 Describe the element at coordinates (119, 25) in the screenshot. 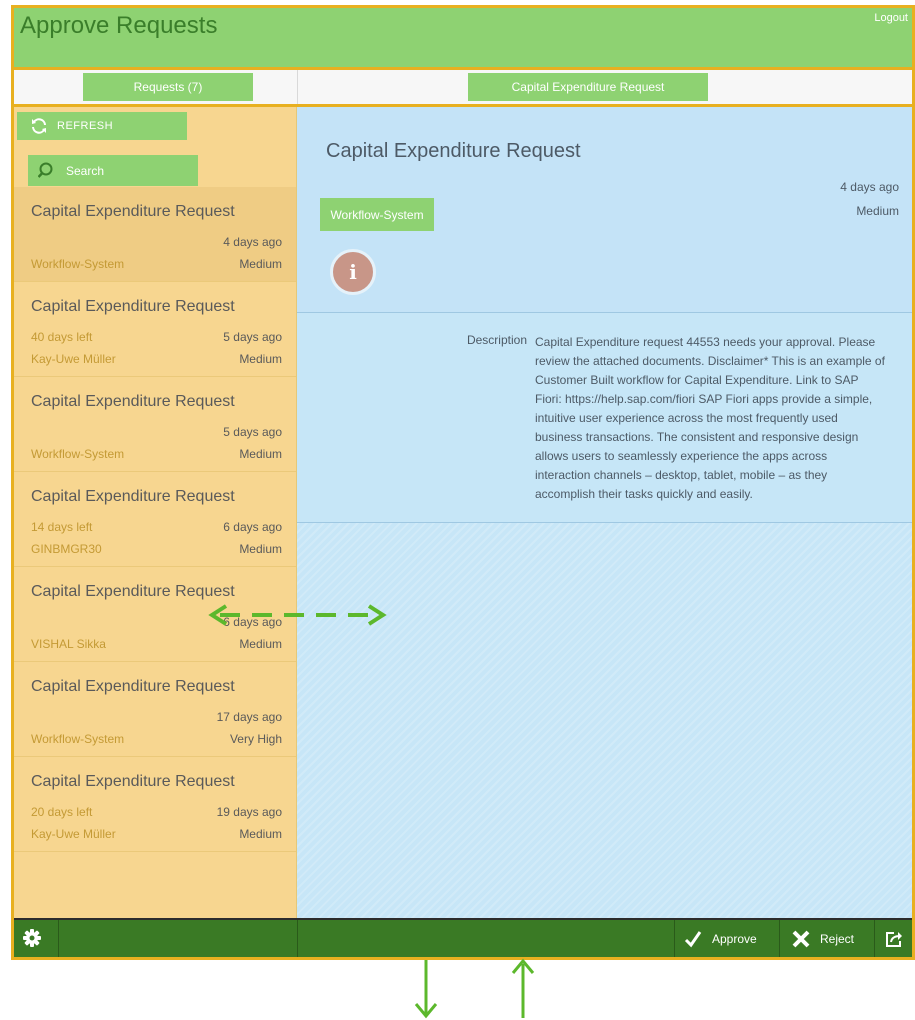

I see `app-title: Approve Requests` at that location.